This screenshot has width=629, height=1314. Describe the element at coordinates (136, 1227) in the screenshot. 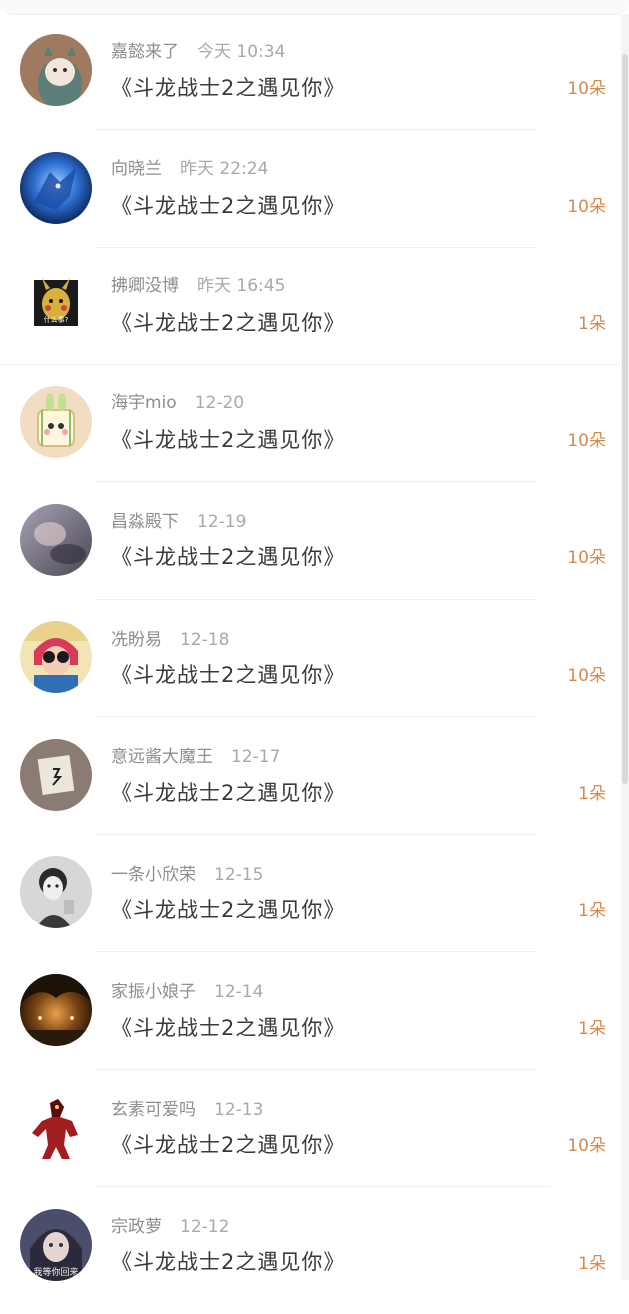

I see `sender-name: 宗政萝` at that location.